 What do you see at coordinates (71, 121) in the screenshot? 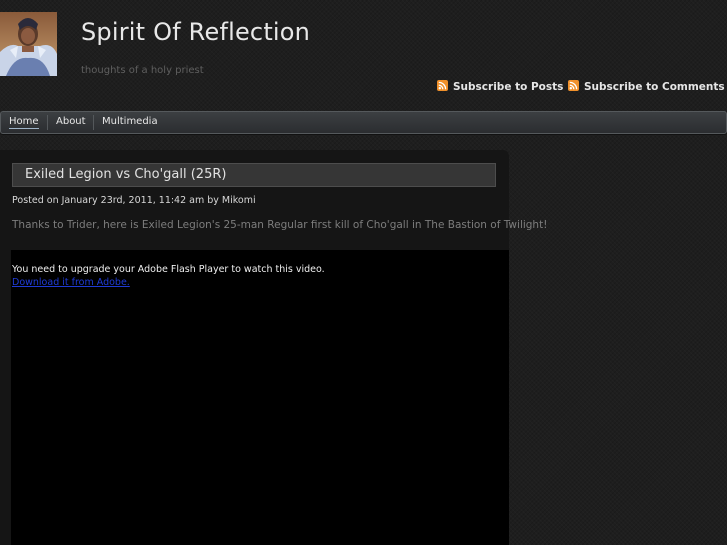
I see `nav-item-about: About` at bounding box center [71, 121].